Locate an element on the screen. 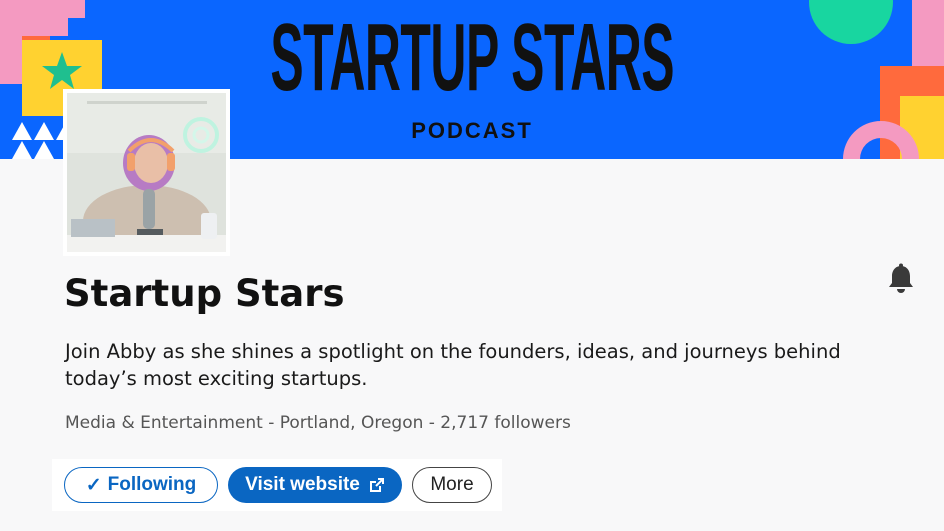 The image size is (944, 531). bell-icon is located at coordinates (901, 278).